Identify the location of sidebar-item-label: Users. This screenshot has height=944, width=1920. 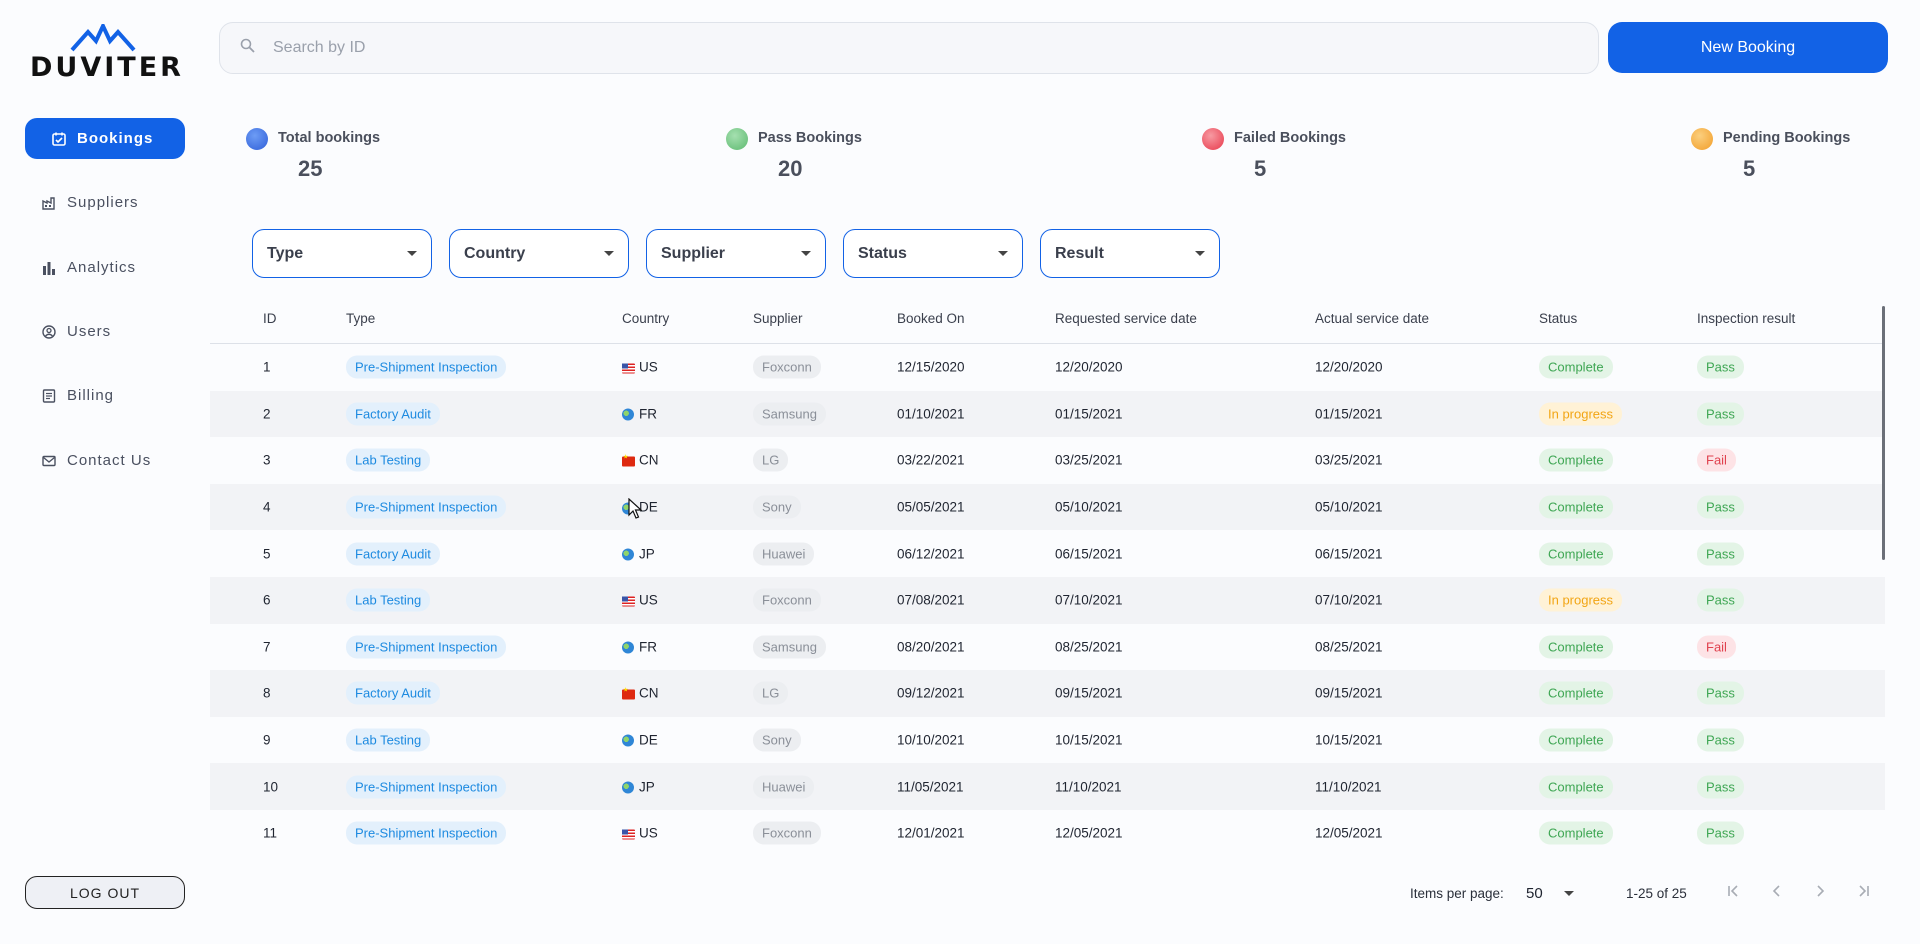
(89, 331).